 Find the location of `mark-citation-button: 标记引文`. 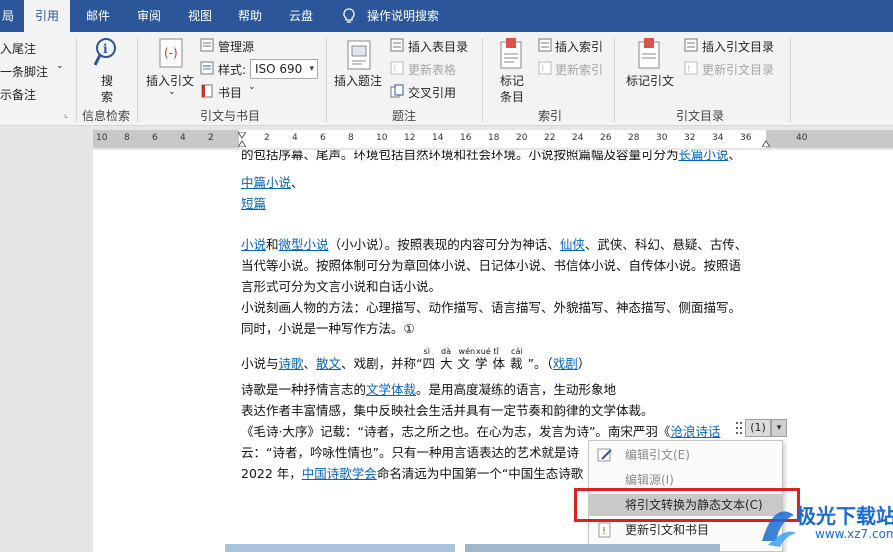

mark-citation-button: 标记引文 is located at coordinates (650, 80).